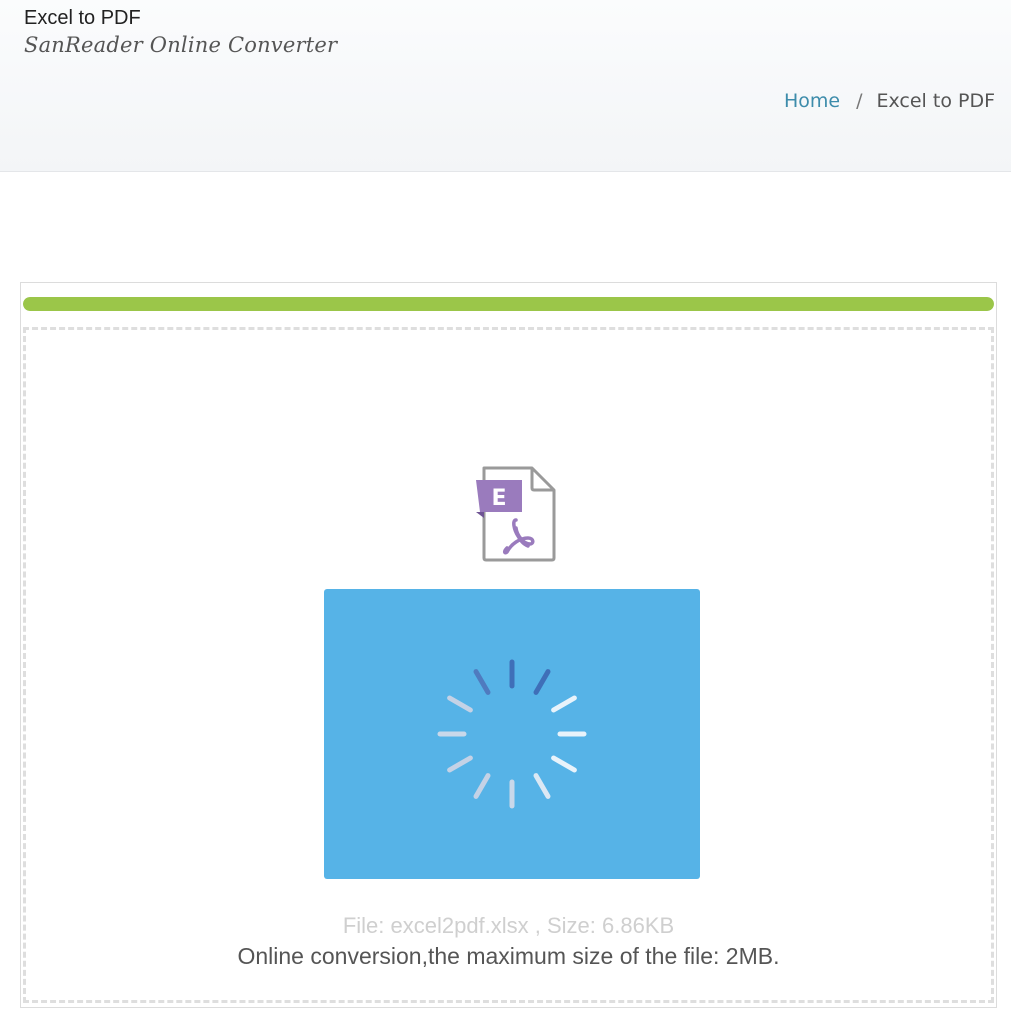 The image size is (1011, 1024). I want to click on convert-button, so click(512, 734).